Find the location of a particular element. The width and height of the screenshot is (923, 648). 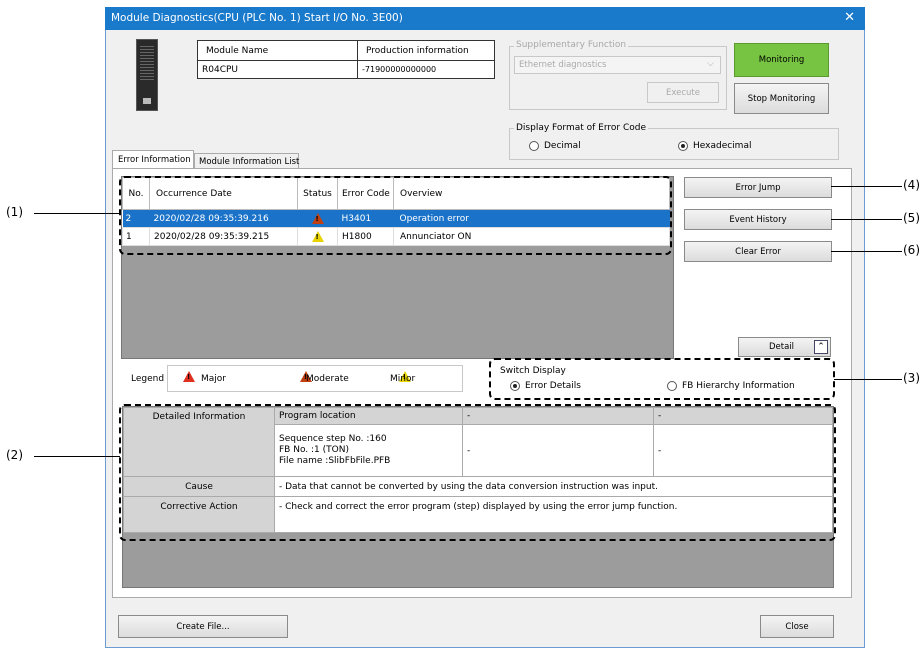

tab-module-information-list-label: Module Information List is located at coordinates (249, 162).